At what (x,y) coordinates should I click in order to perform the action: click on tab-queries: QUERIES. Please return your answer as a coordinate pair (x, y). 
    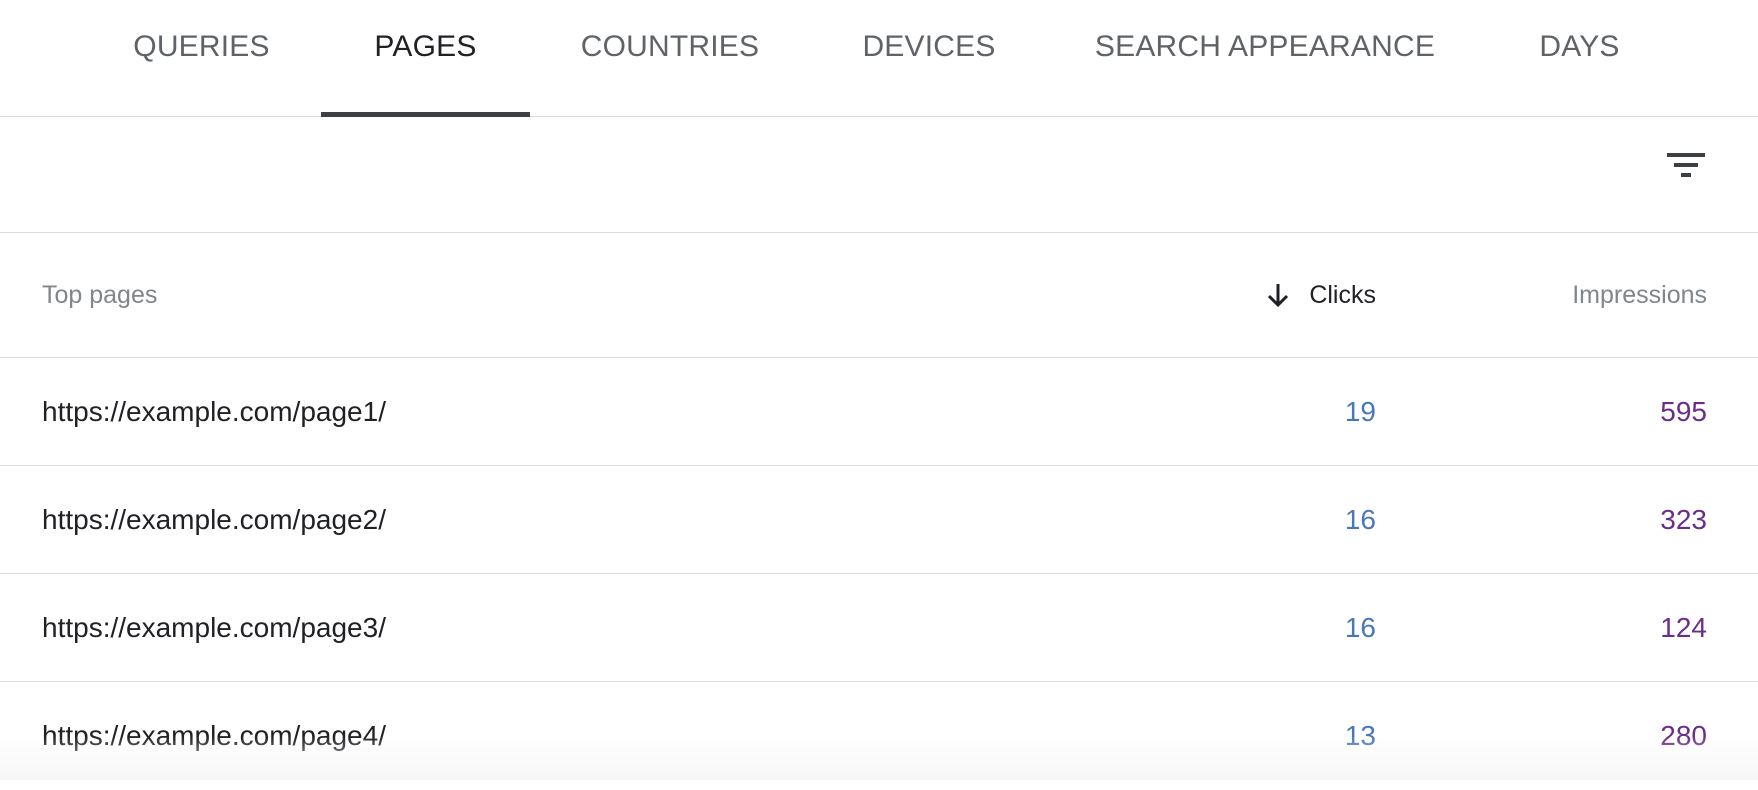
    Looking at the image, I should click on (201, 58).